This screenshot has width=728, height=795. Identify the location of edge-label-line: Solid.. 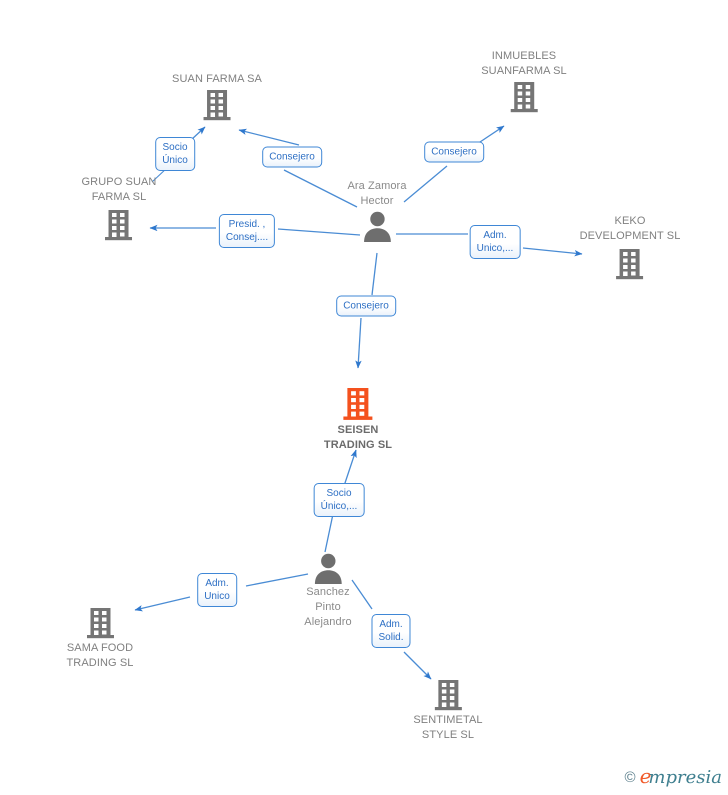
(391, 637).